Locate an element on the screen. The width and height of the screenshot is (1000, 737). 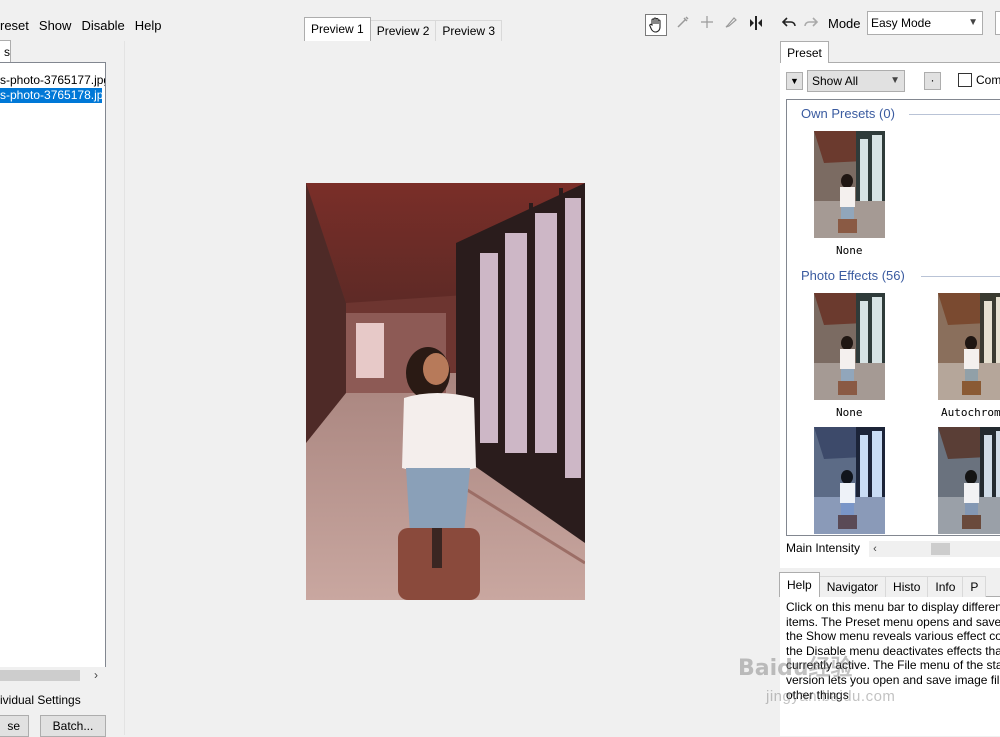
crosshair-icon is located at coordinates (707, 25).